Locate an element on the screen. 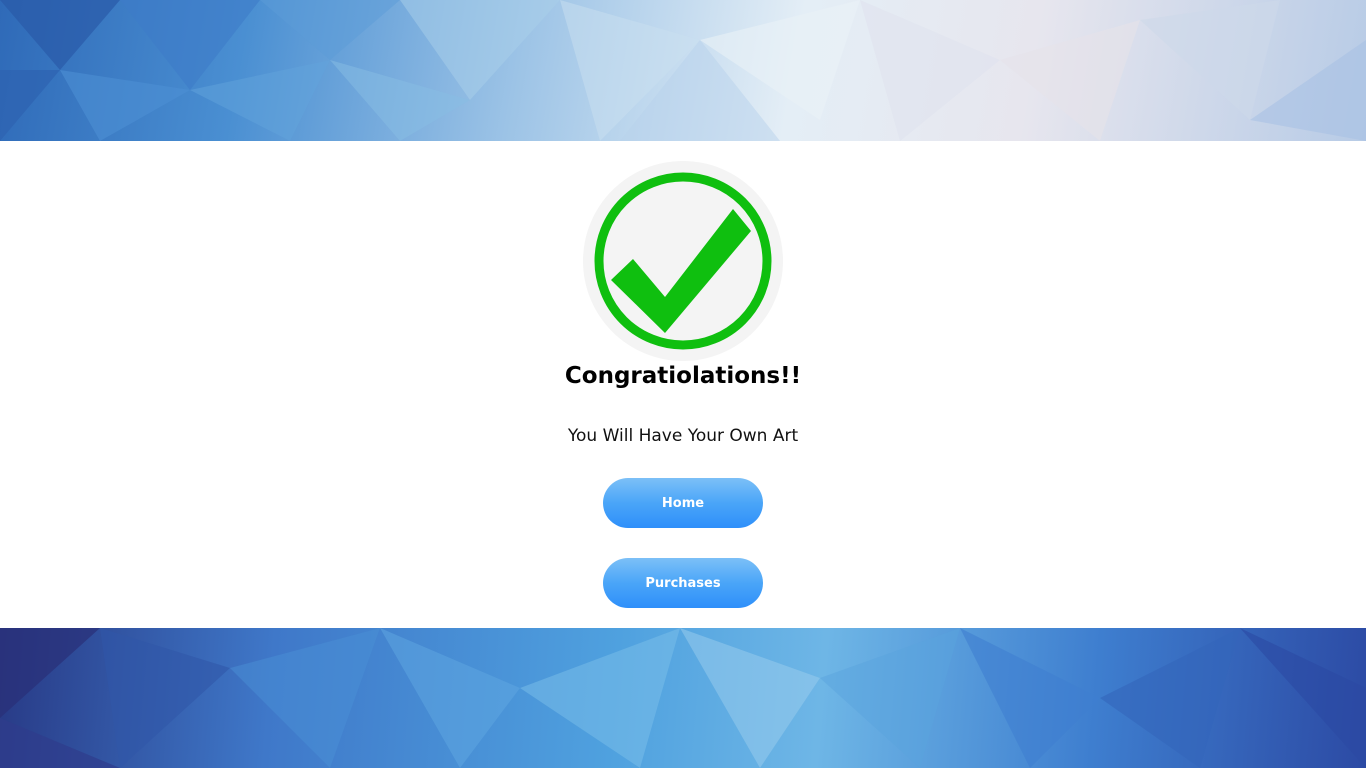  home-button: Home is located at coordinates (683, 503).